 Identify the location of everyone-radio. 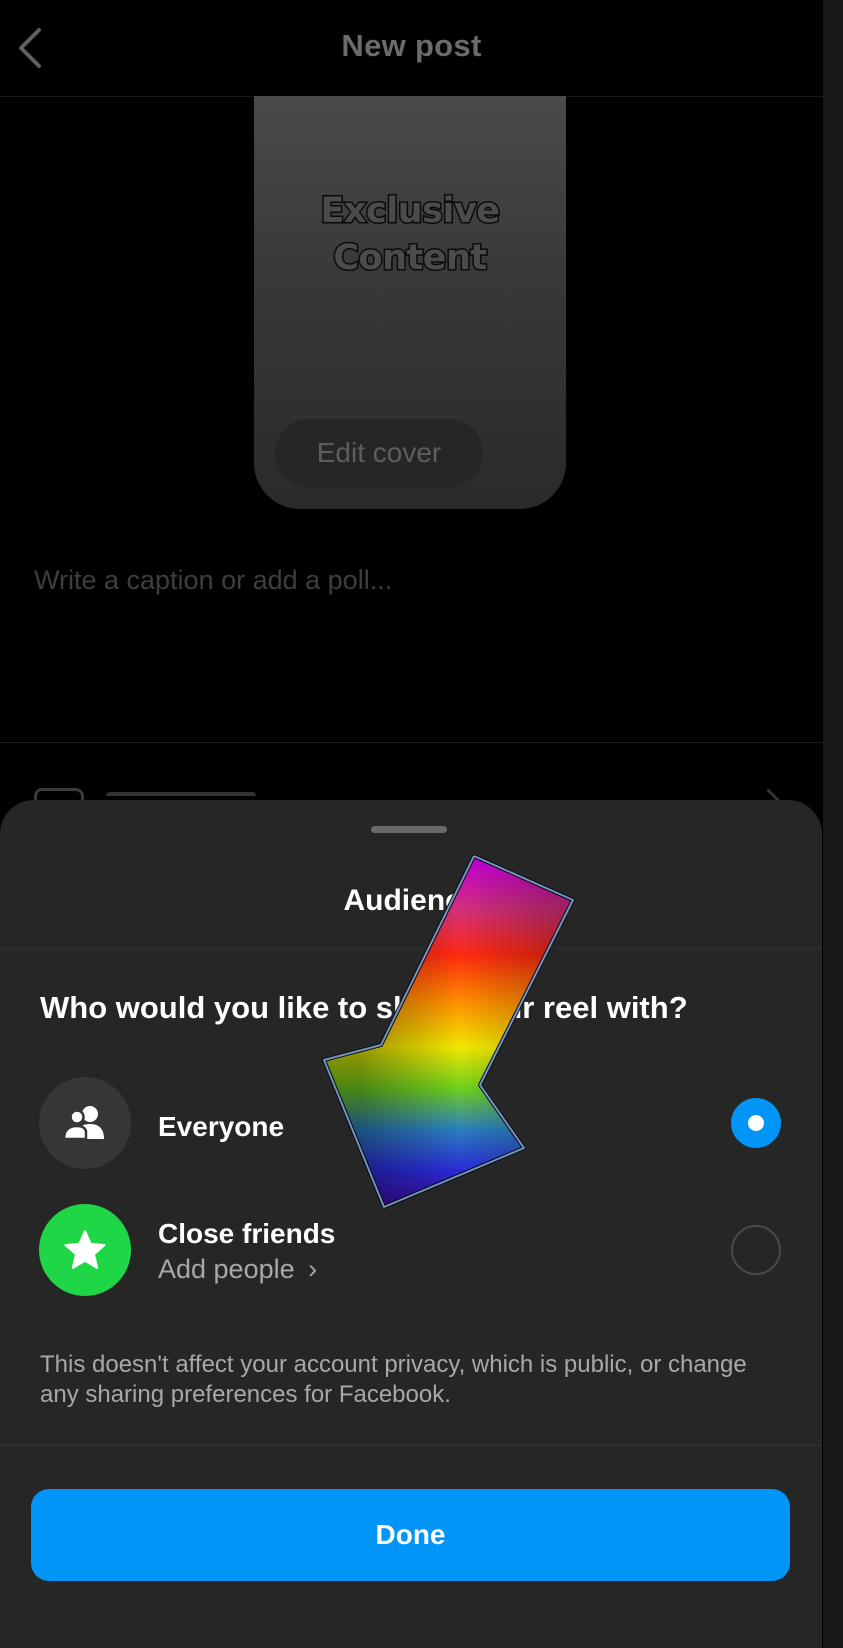
(756, 1123).